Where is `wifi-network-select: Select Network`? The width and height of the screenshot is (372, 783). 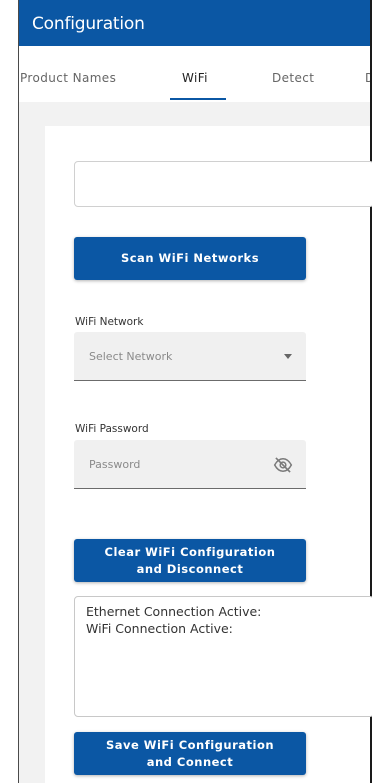
wifi-network-select: Select Network is located at coordinates (190, 356).